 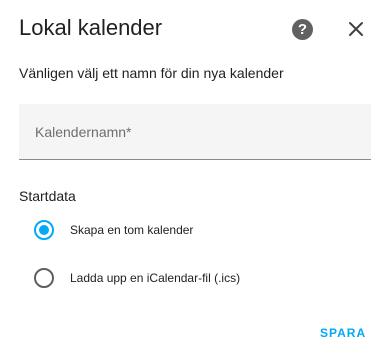 I want to click on radio-option-empty-calendar: Skapa en tom kalender, so click(x=182, y=230).